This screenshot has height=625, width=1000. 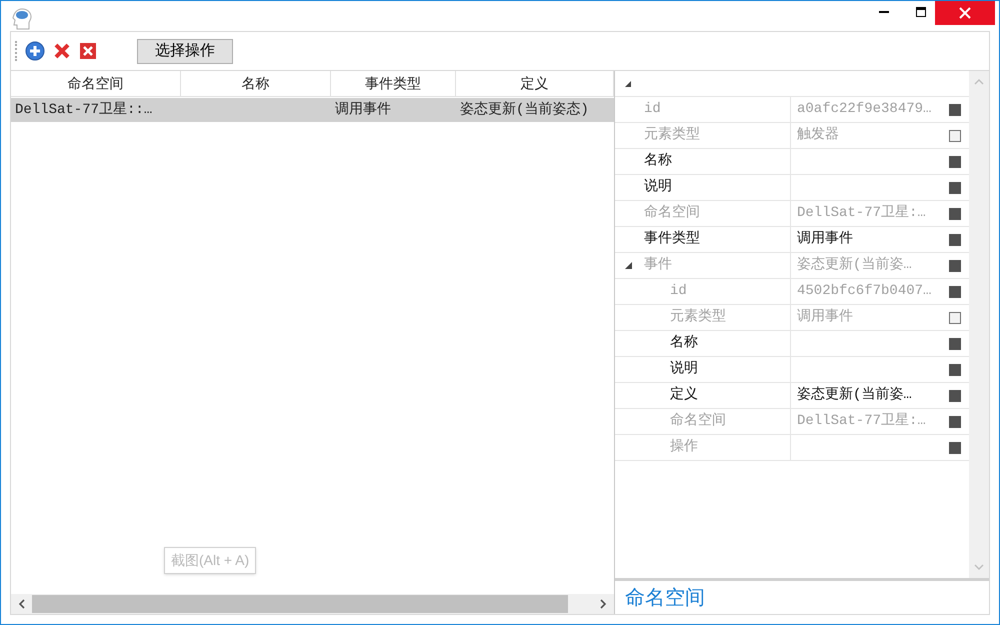 What do you see at coordinates (658, 265) in the screenshot?
I see `property-label: 事件` at bounding box center [658, 265].